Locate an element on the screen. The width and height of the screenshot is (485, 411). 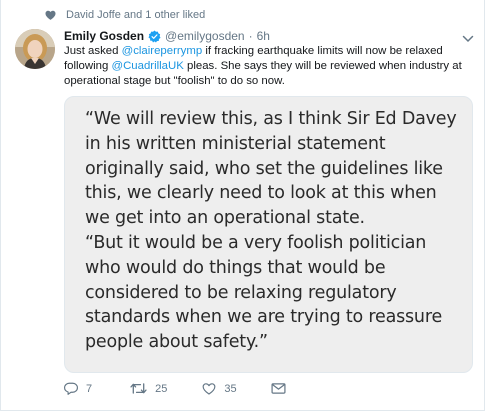
verified-badge-icon is located at coordinates (154, 36).